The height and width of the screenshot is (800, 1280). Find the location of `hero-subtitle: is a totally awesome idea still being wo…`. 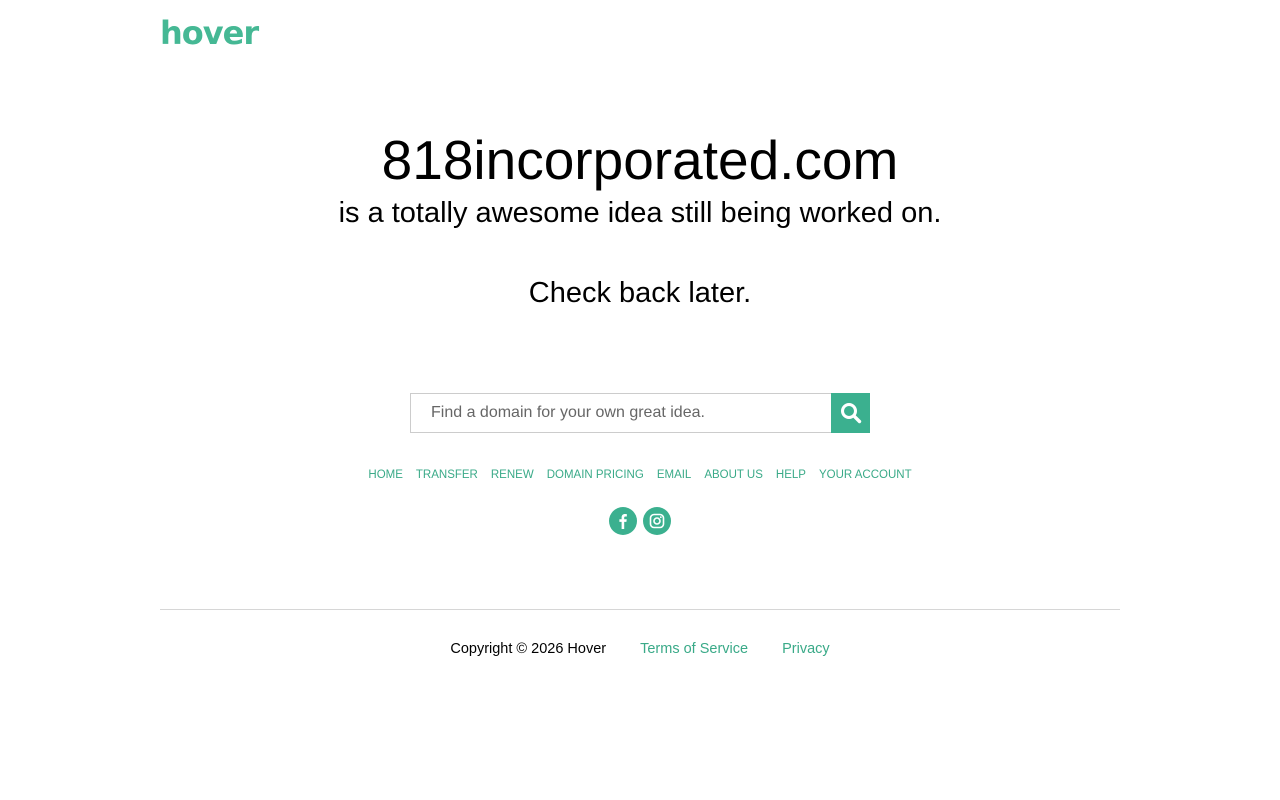

hero-subtitle: is a totally awesome idea still being wo… is located at coordinates (640, 213).